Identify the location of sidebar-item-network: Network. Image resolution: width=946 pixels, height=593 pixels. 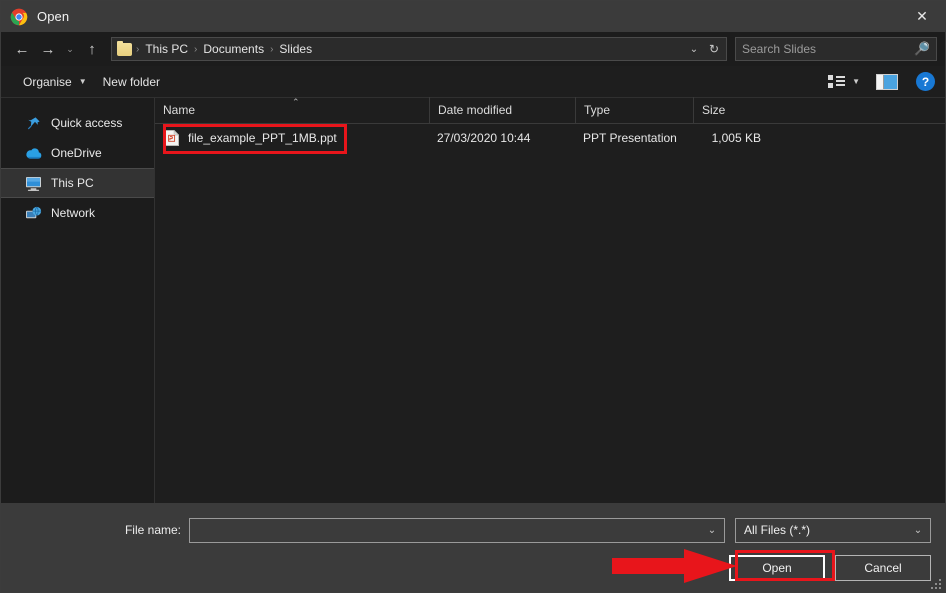
(77, 213).